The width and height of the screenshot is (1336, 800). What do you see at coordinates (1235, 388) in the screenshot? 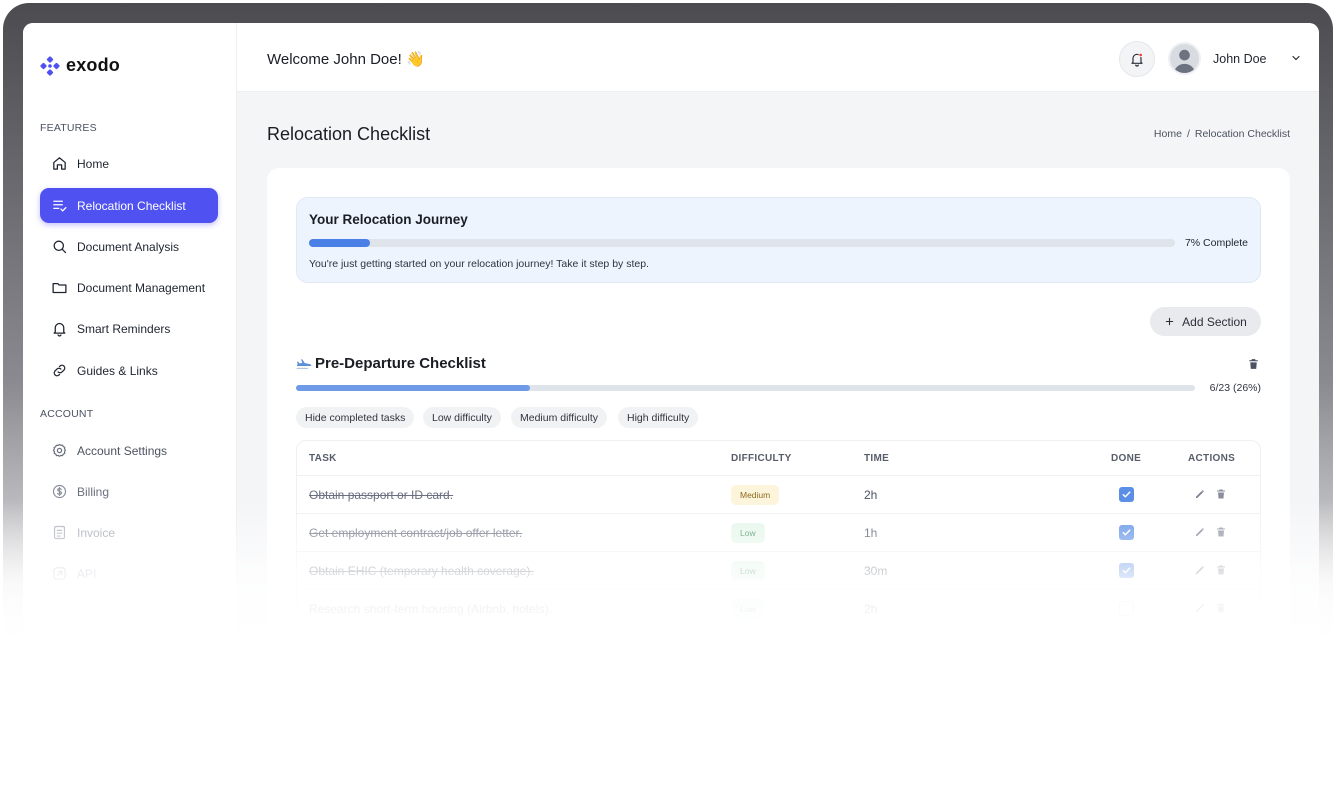
I see `checklist-progress-count: 6/23 (26%)` at bounding box center [1235, 388].